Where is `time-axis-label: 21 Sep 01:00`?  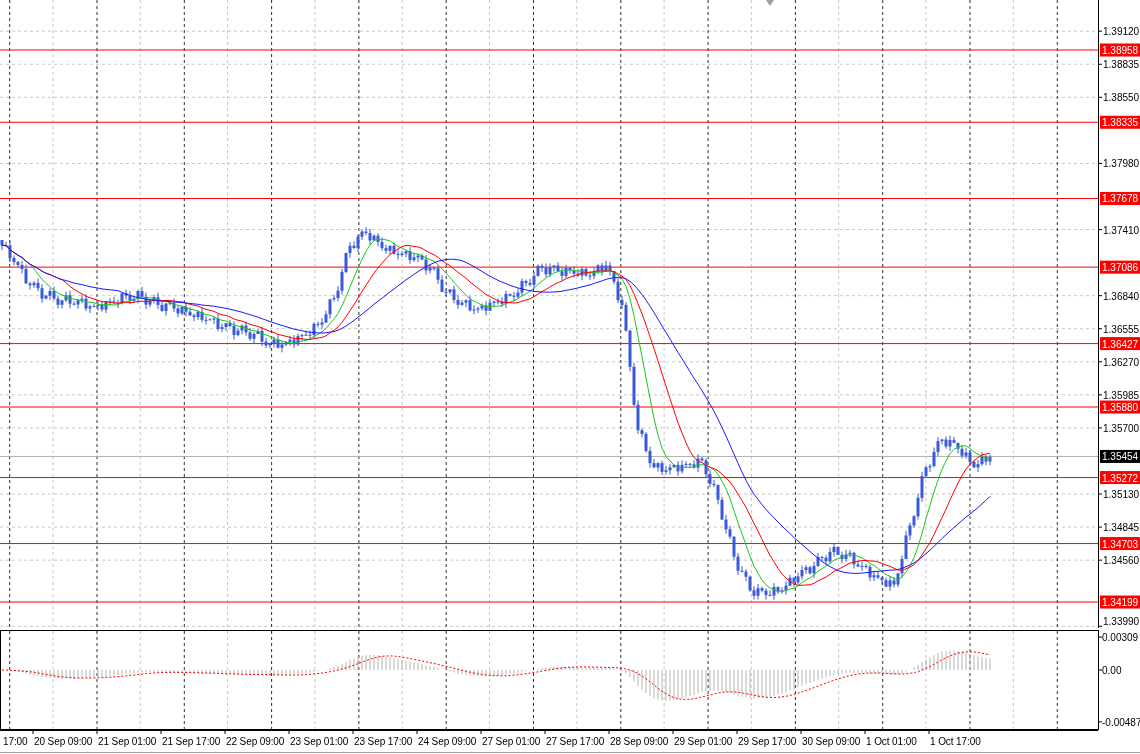
time-axis-label: 21 Sep 01:00 is located at coordinates (127, 741).